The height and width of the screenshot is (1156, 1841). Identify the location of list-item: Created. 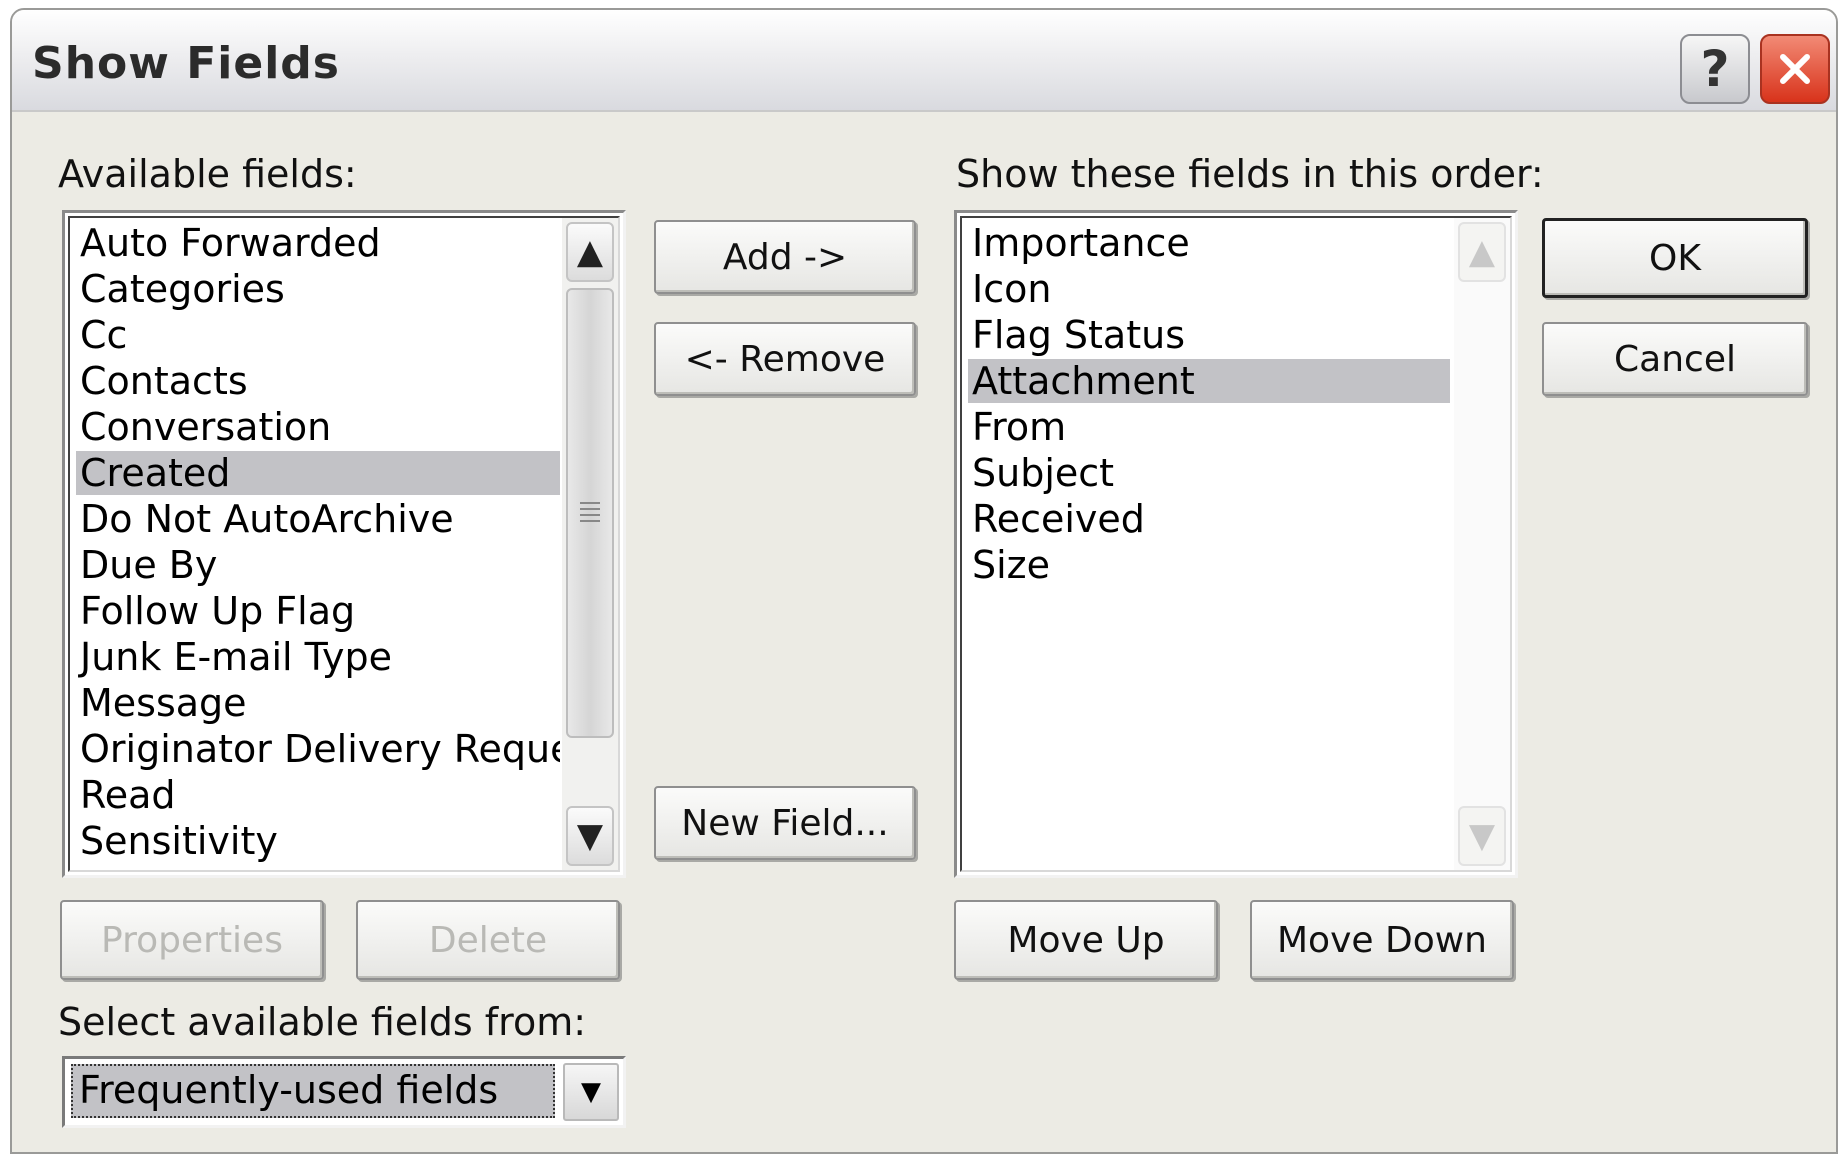
(318, 473).